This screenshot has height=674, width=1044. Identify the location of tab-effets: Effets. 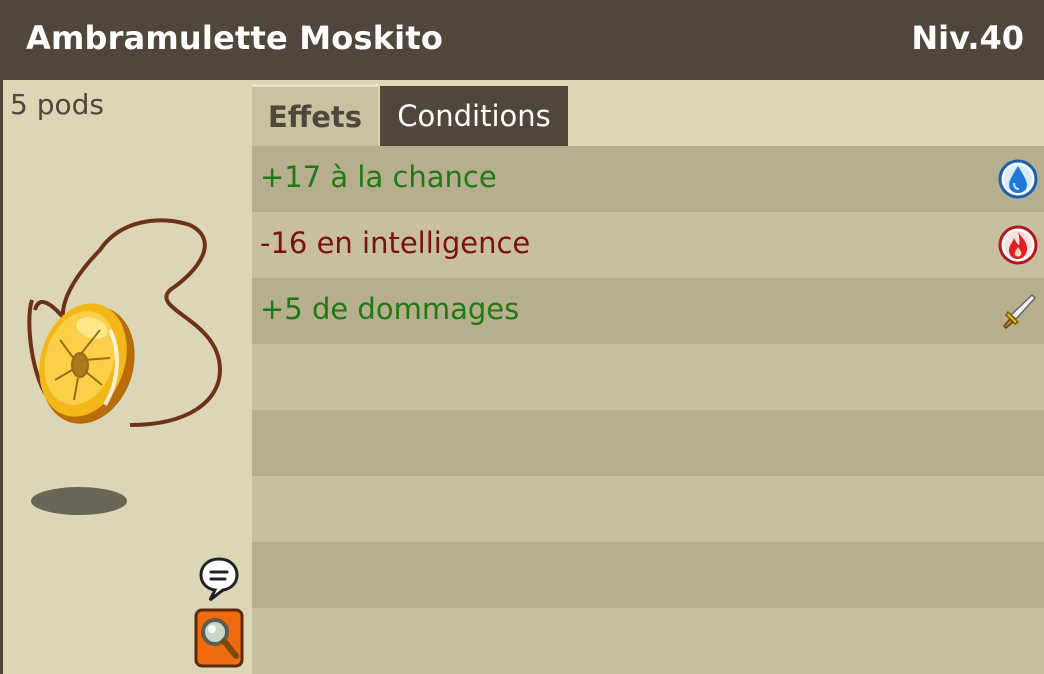
(315, 115).